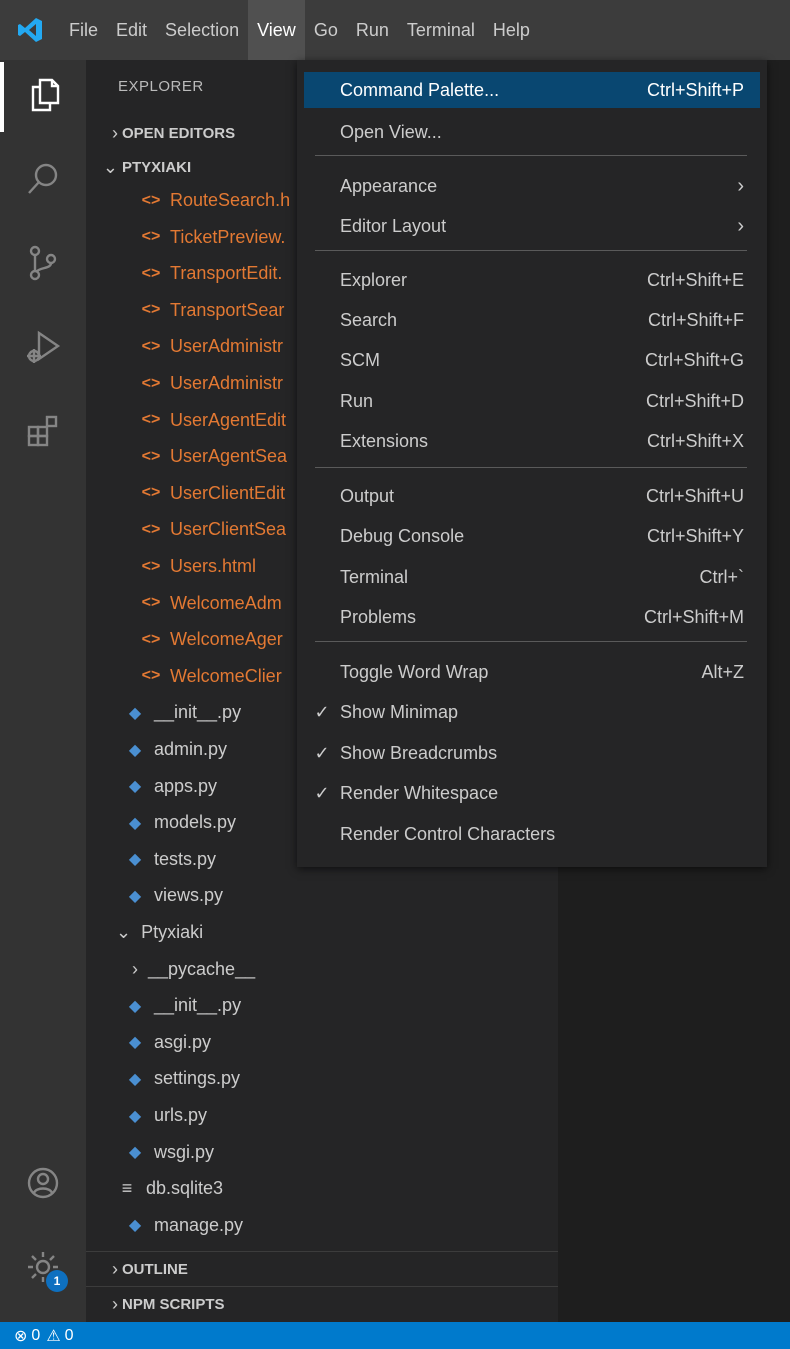 The height and width of the screenshot is (1349, 790). What do you see at coordinates (532, 672) in the screenshot?
I see `menu-item: Toggle Word Wrap Alt+Z` at bounding box center [532, 672].